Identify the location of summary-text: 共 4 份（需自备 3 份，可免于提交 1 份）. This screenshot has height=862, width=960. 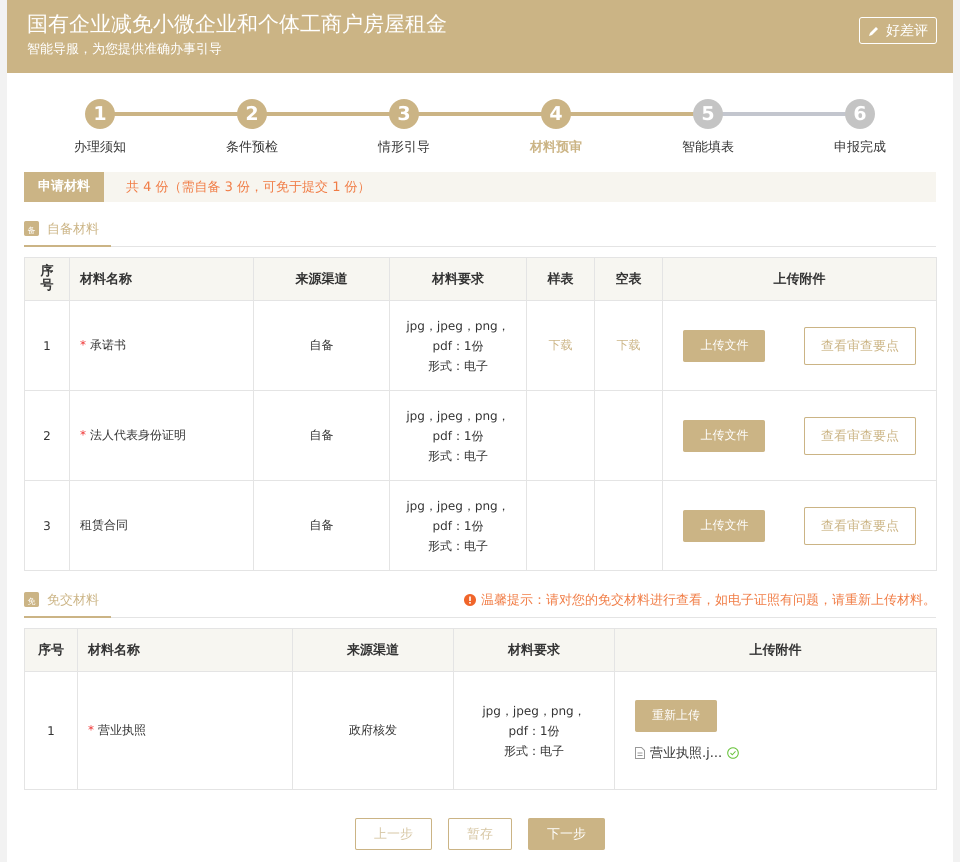
(248, 187).